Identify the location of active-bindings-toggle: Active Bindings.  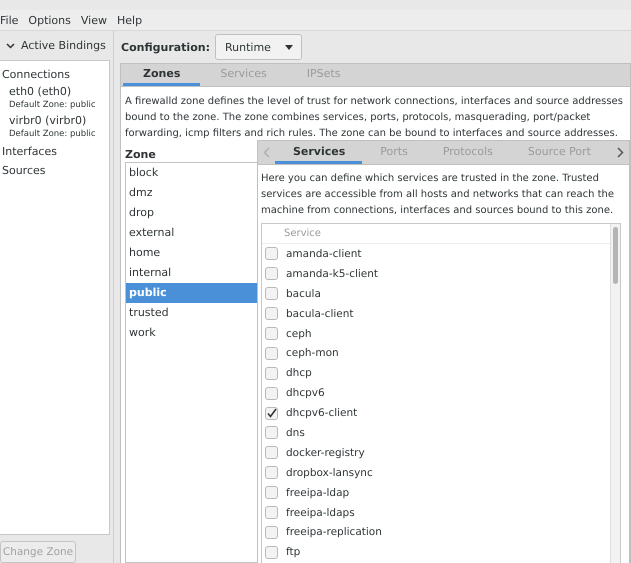
(55, 45).